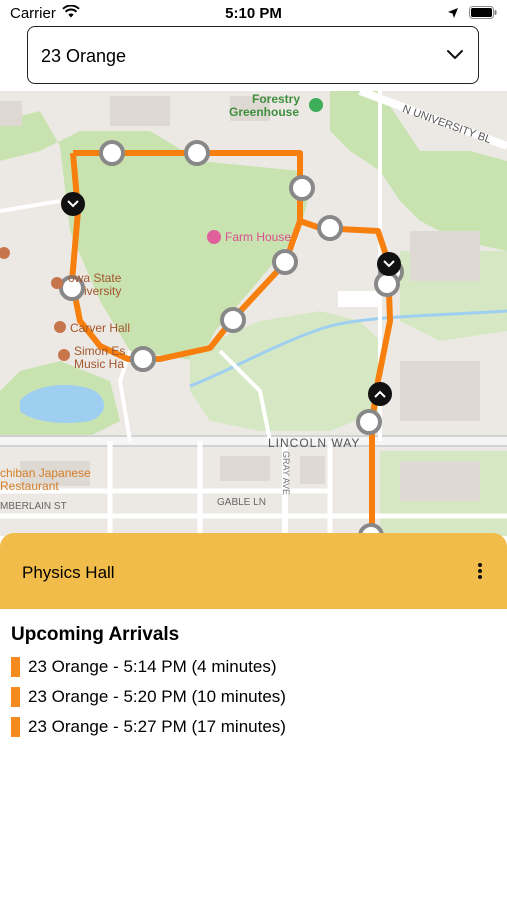 The width and height of the screenshot is (507, 900). What do you see at coordinates (152, 666) in the screenshot?
I see `arrival-text: 23 Orange - 5:14 PM (4 minutes)` at bounding box center [152, 666].